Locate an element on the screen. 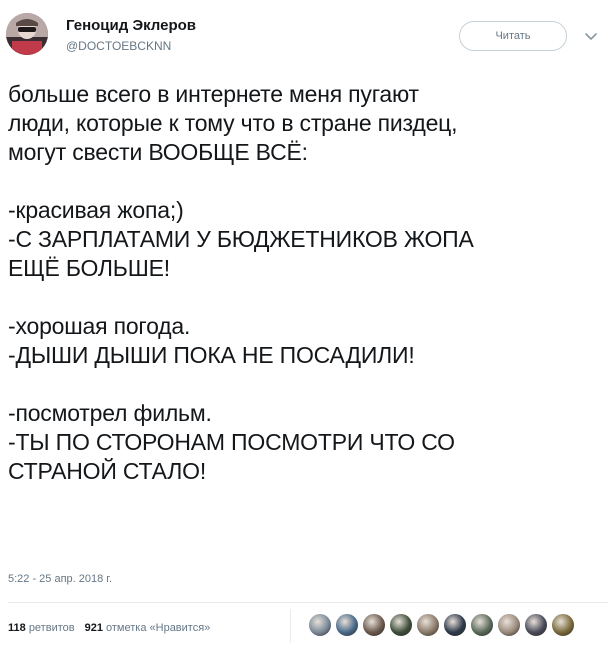 The width and height of the screenshot is (616, 650). follow-button: Читать is located at coordinates (513, 36).